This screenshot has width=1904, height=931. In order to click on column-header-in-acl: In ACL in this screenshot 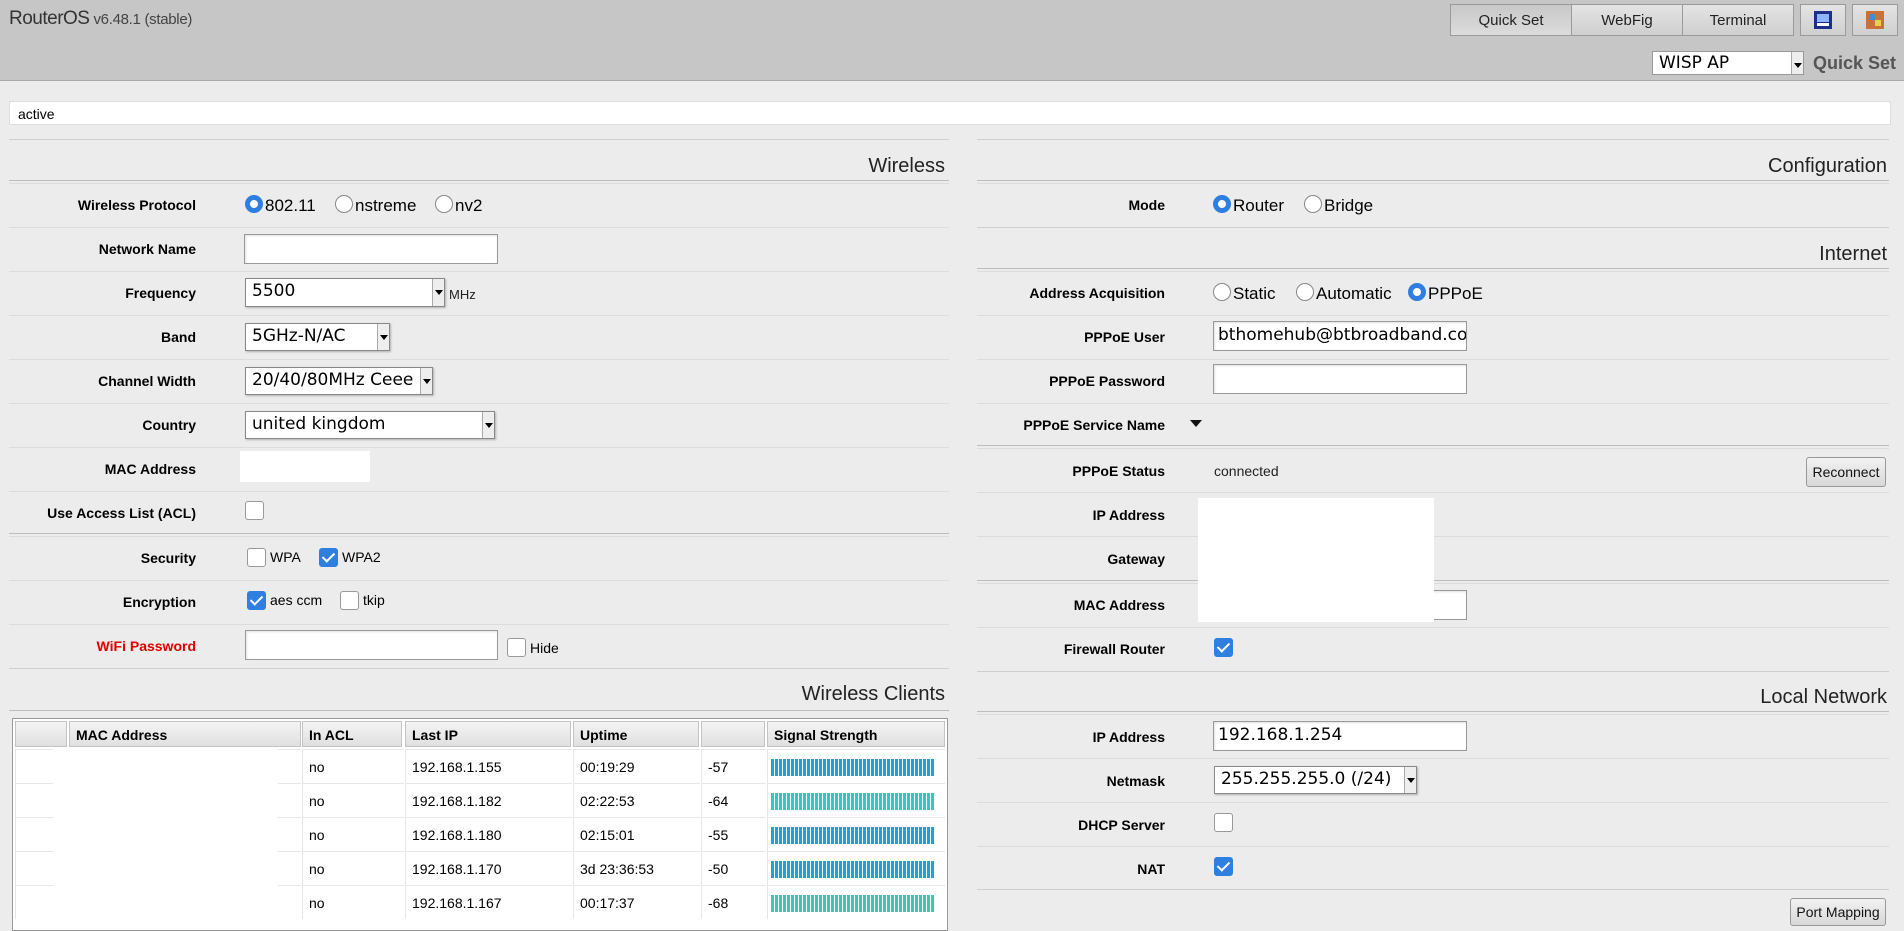, I will do `click(352, 734)`.